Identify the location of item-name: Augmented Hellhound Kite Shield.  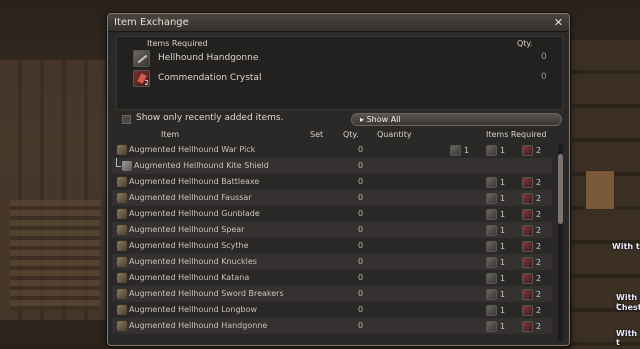
(201, 165).